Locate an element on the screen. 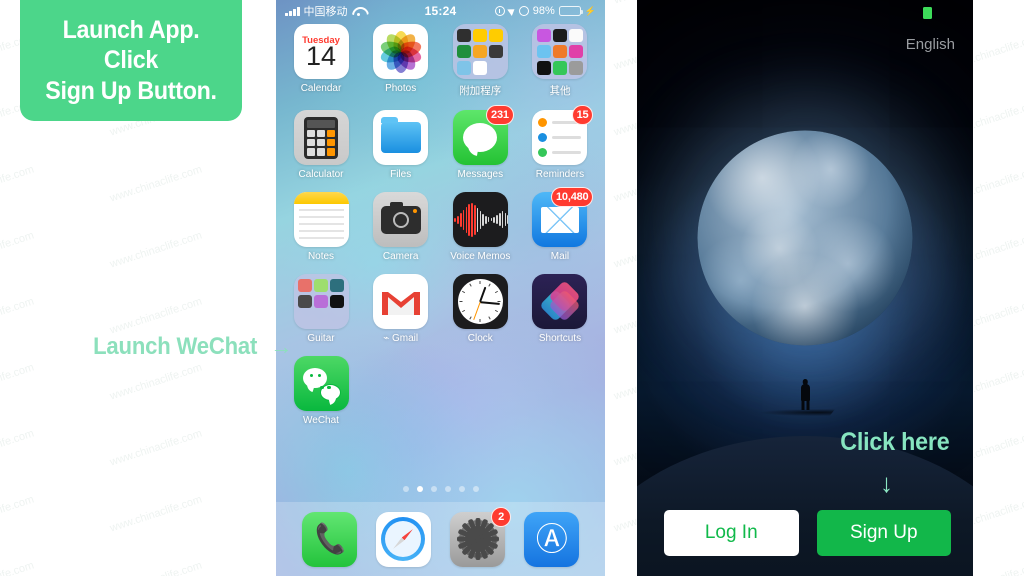 The width and height of the screenshot is (1024, 576). badge-count: 231 is located at coordinates (500, 115).